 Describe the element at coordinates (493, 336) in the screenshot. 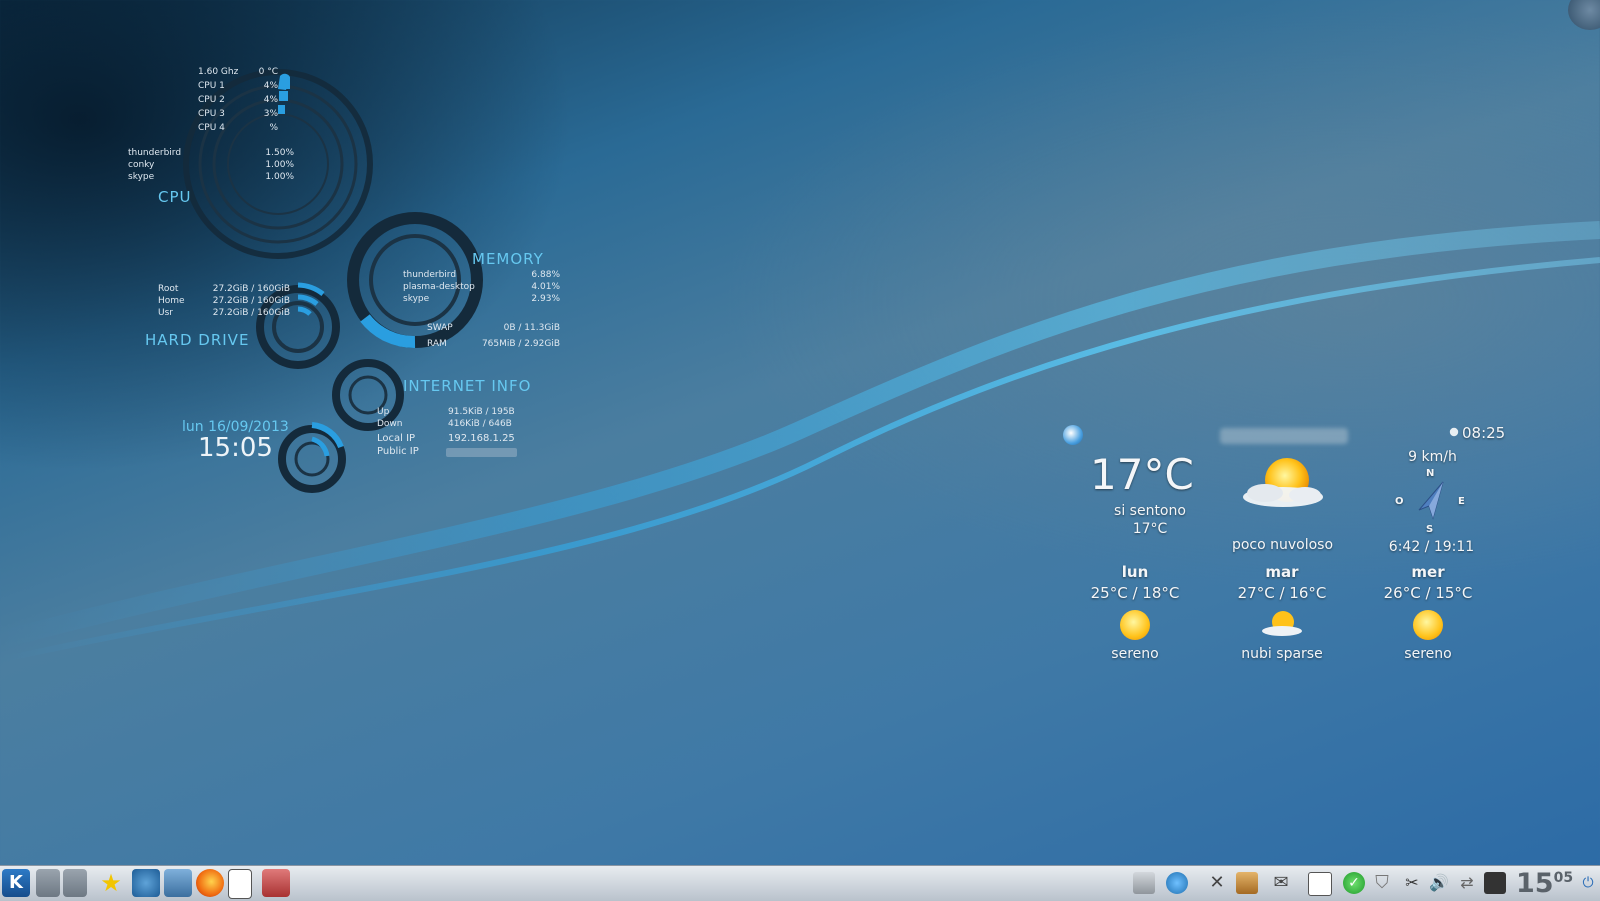

I see `memory-swap-ram: SWAP 0B / 11.3GiB RAM 765MiB / 2.92GiB` at that location.